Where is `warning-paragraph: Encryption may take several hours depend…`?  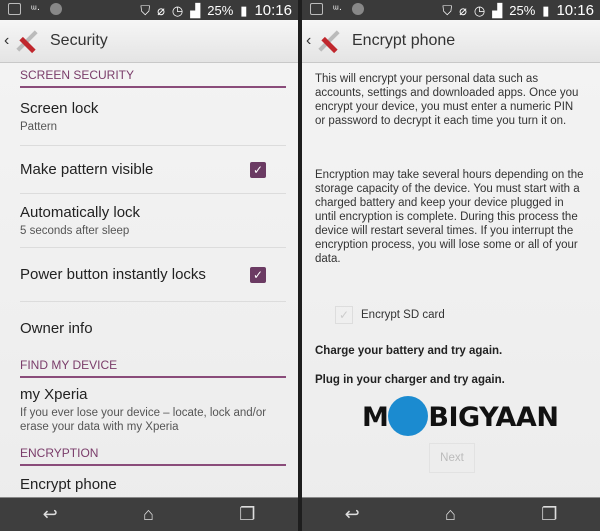 warning-paragraph: Encryption may take several hours depend… is located at coordinates (449, 217).